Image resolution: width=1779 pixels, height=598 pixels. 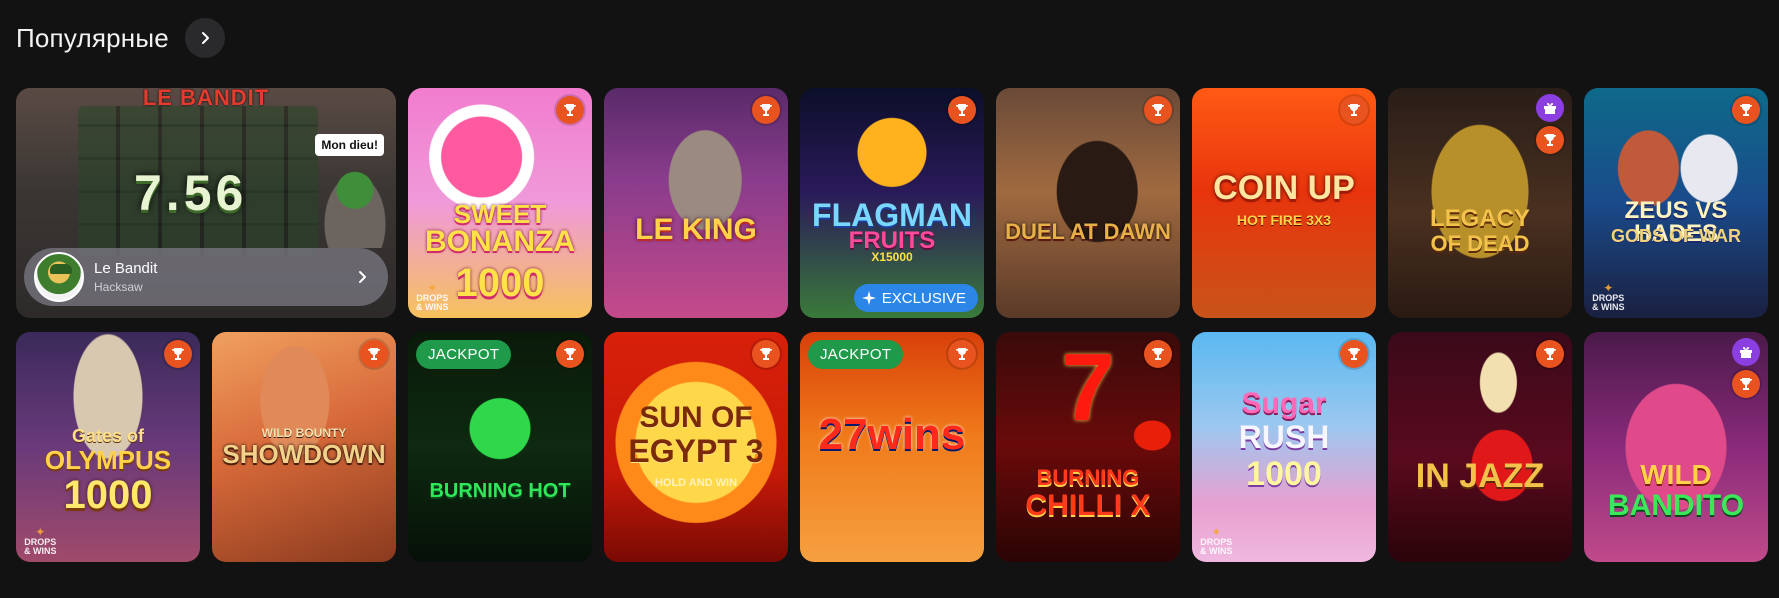 I want to click on game-logo-line1: DUEL AT DAWN, so click(x=1088, y=231).